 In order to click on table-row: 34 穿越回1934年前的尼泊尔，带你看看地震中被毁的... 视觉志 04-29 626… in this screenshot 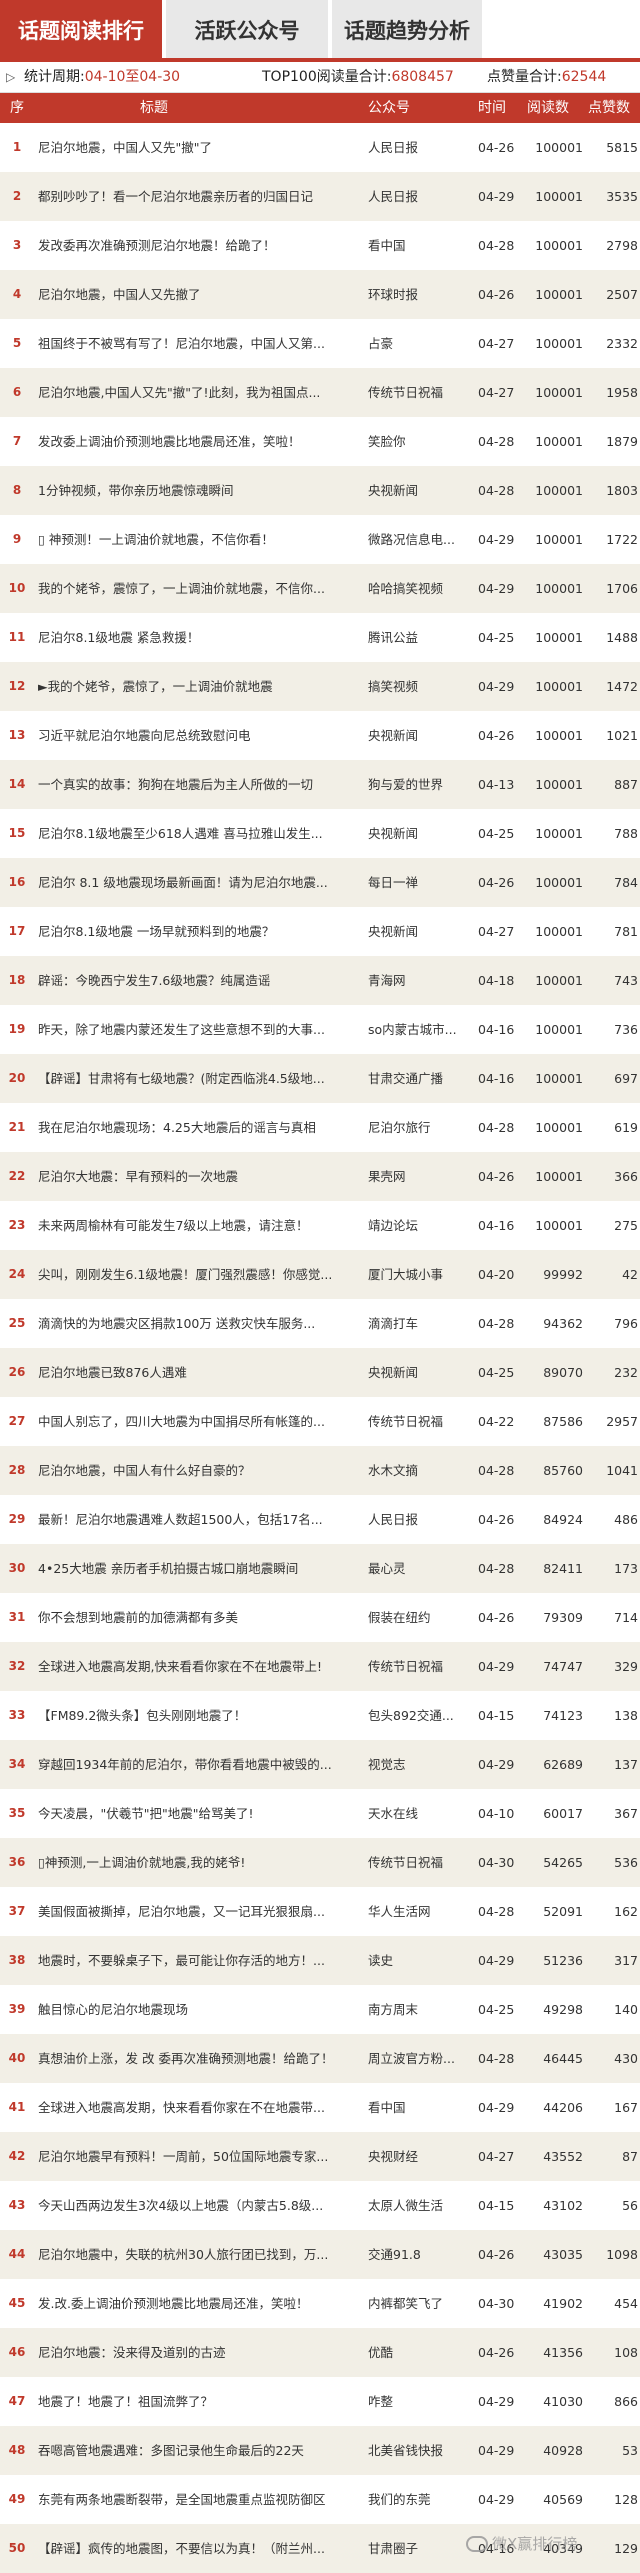, I will do `click(320, 1764)`.